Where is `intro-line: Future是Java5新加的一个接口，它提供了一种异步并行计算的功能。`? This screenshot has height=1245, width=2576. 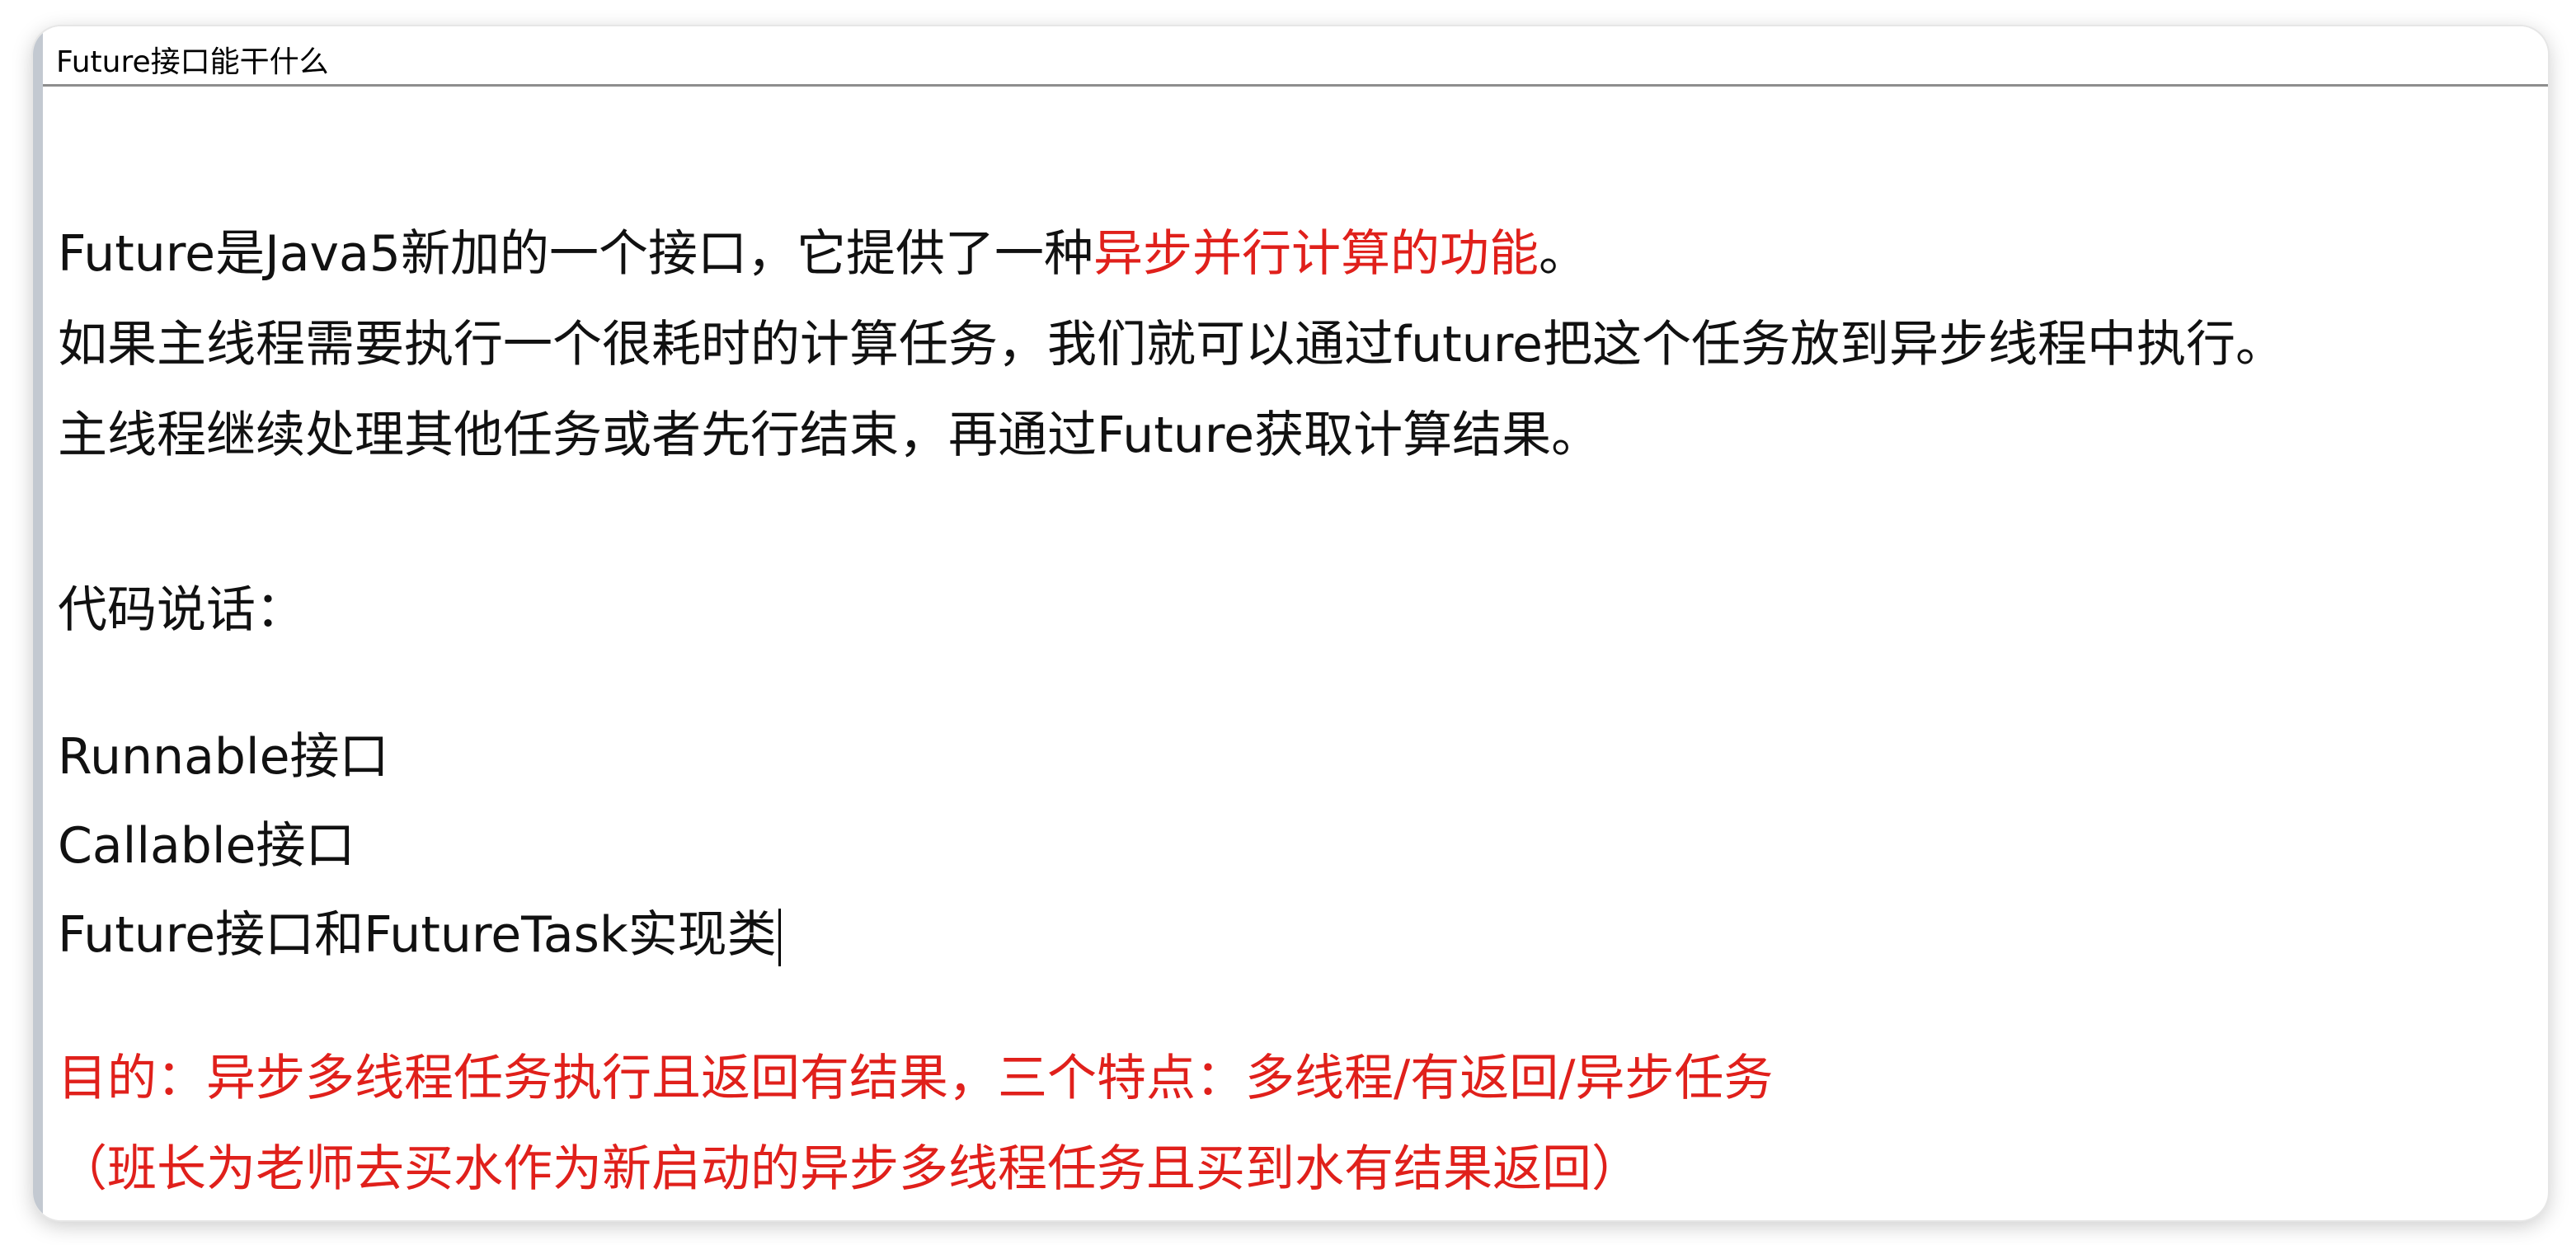 intro-line: Future是Java5新加的一个接口，它提供了一种异步并行计算的功能。 is located at coordinates (823, 254).